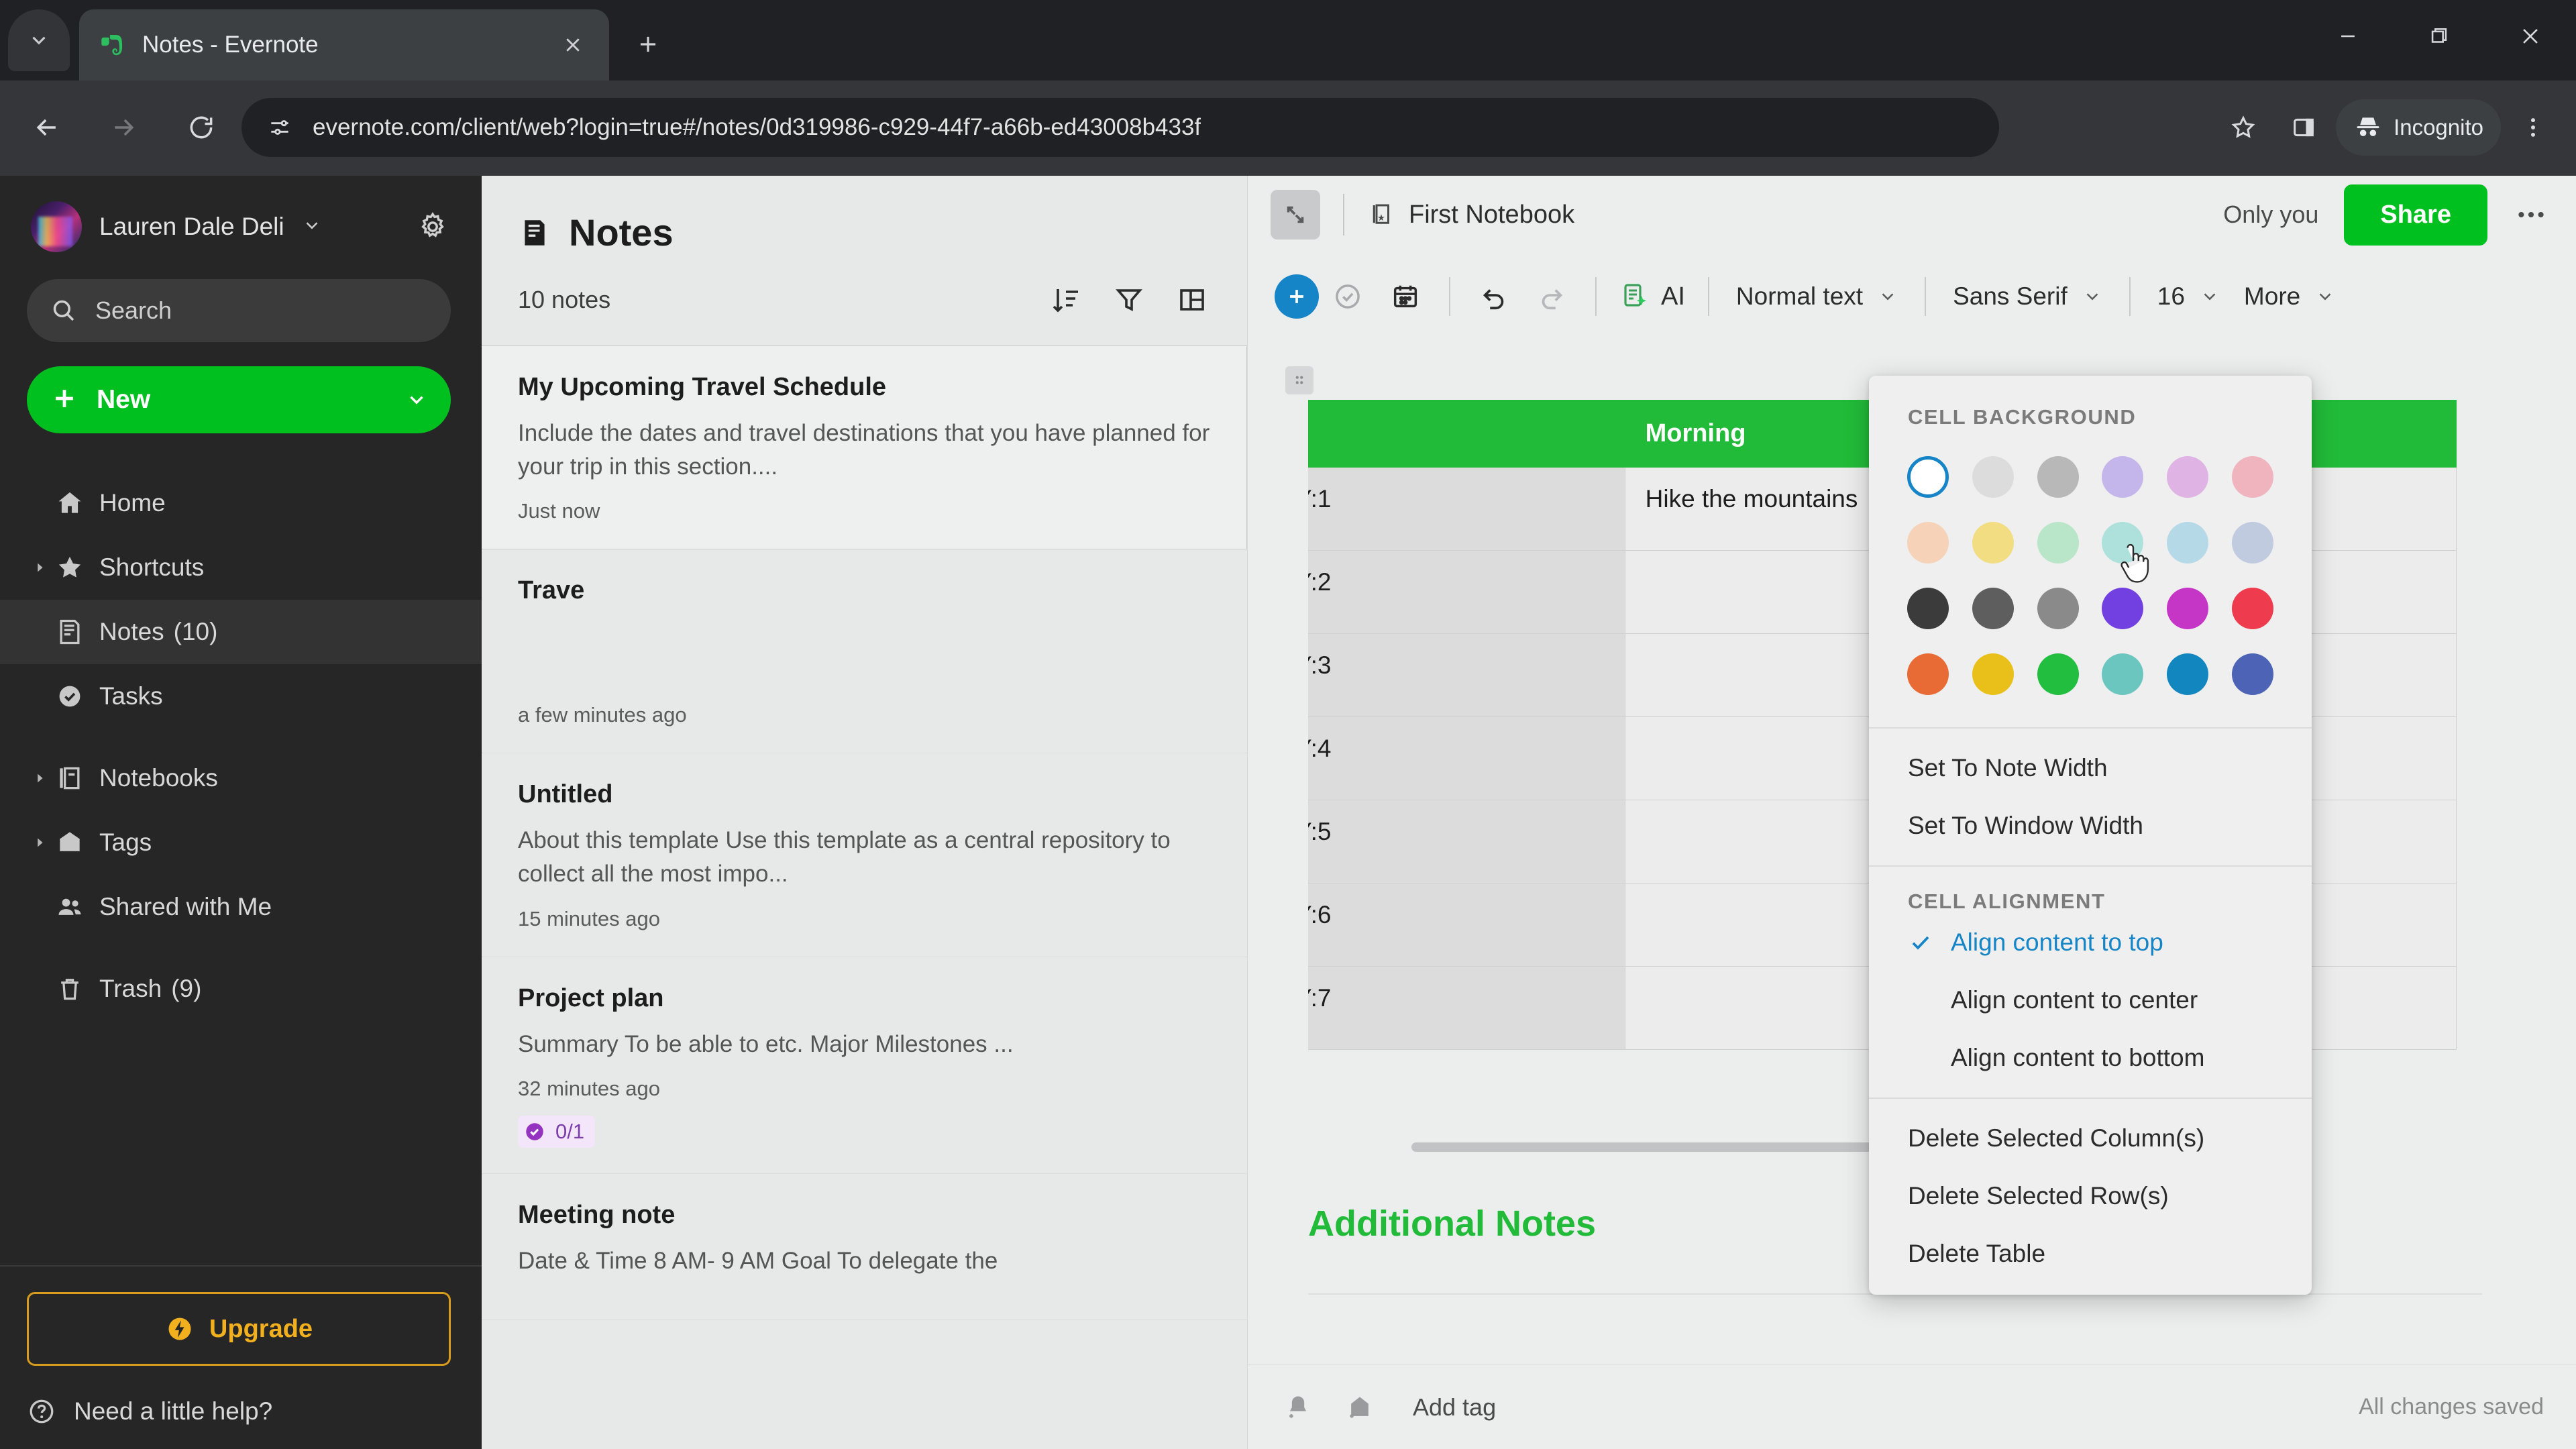 Image resolution: width=2576 pixels, height=1449 pixels. Describe the element at coordinates (1551, 296) in the screenshot. I see `redo-button` at that location.